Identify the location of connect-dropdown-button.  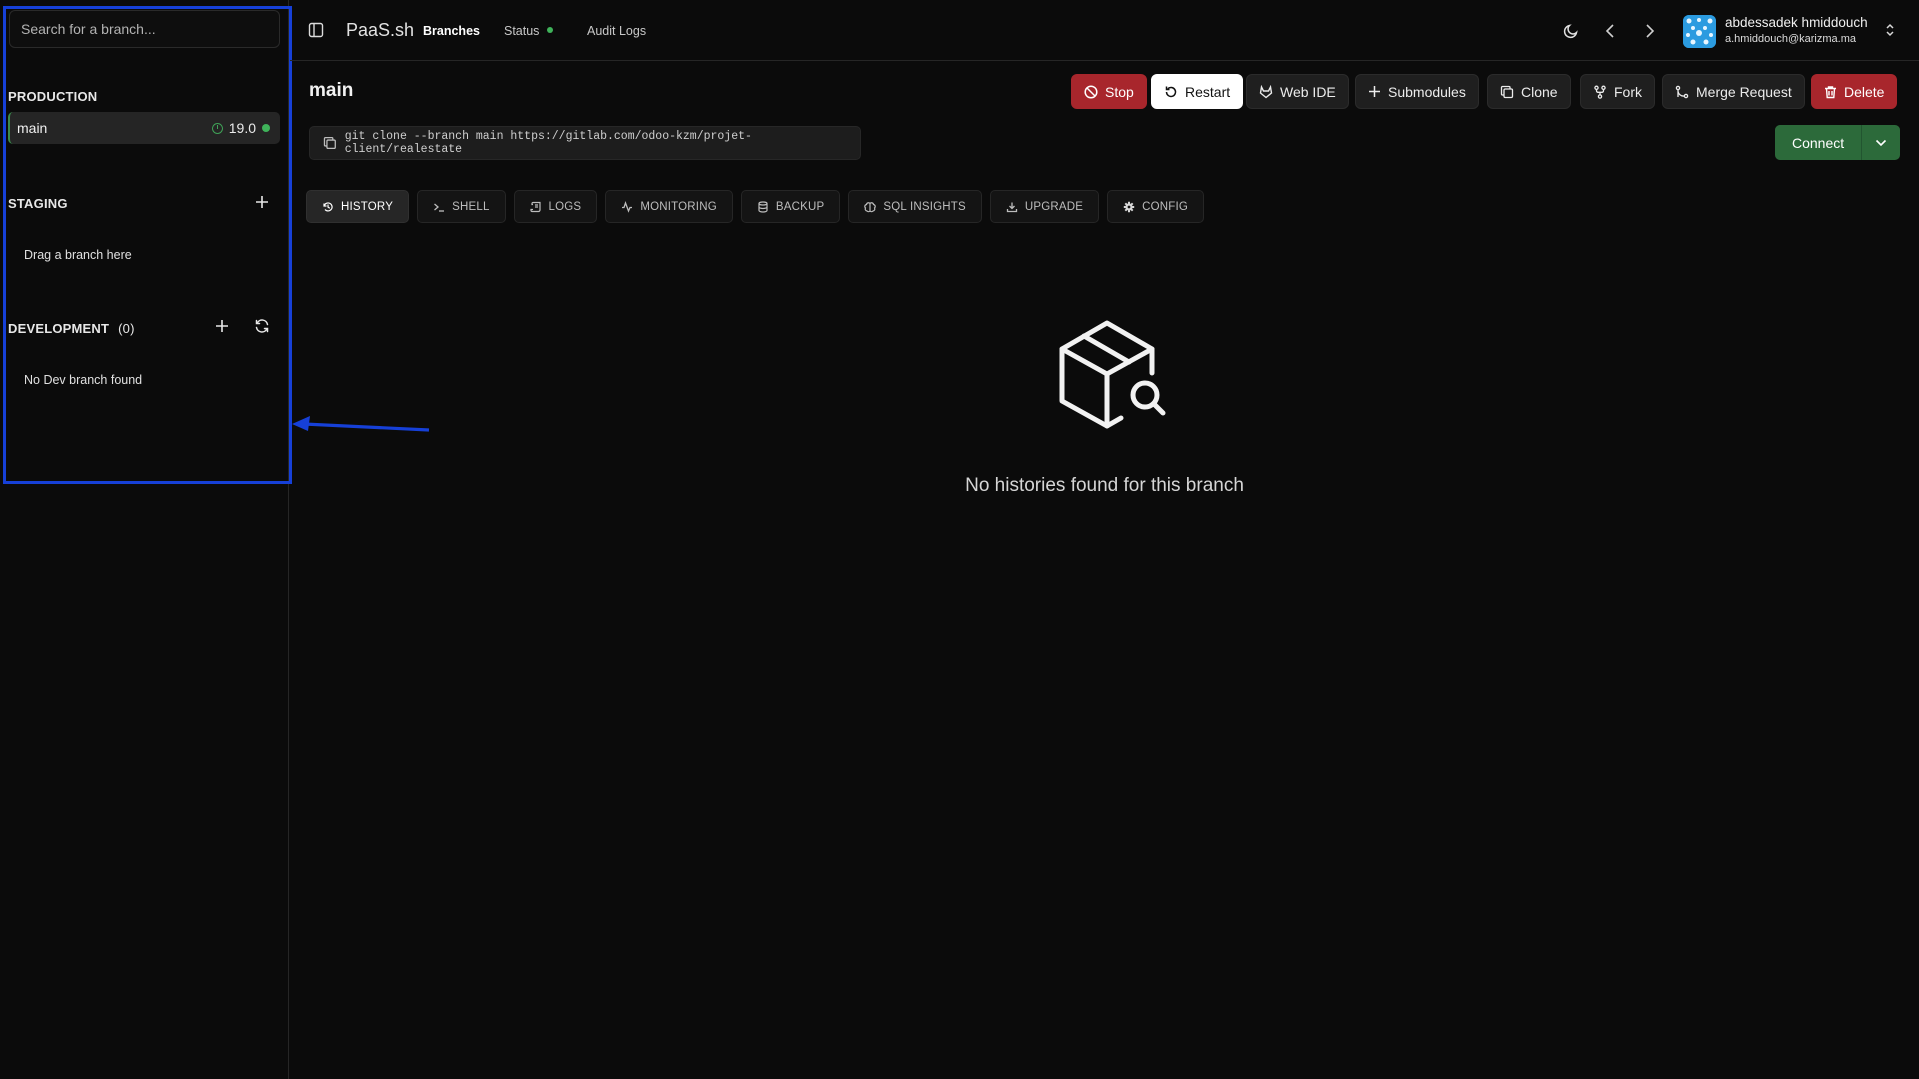
(1881, 142).